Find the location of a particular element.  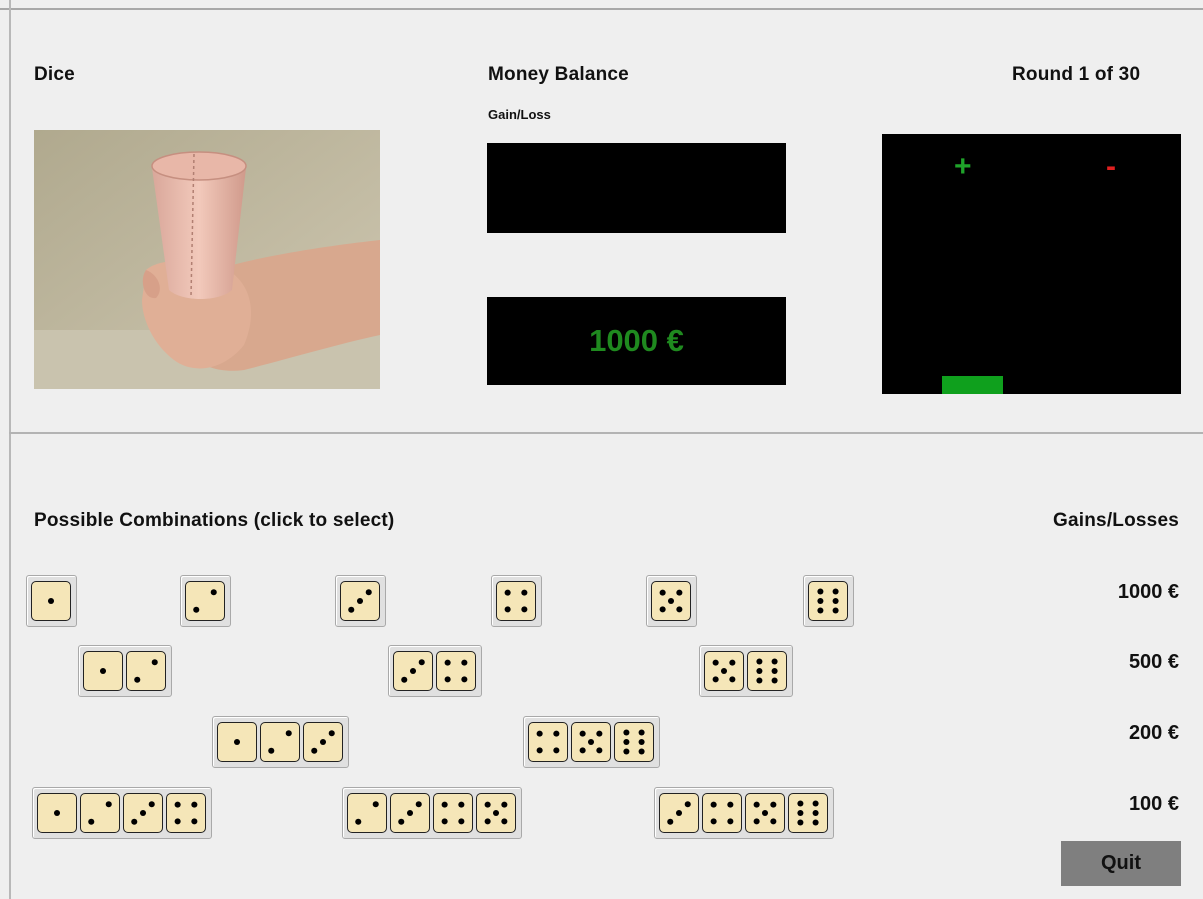

gains-losses-heading: Gains/Losses is located at coordinates (1116, 520).